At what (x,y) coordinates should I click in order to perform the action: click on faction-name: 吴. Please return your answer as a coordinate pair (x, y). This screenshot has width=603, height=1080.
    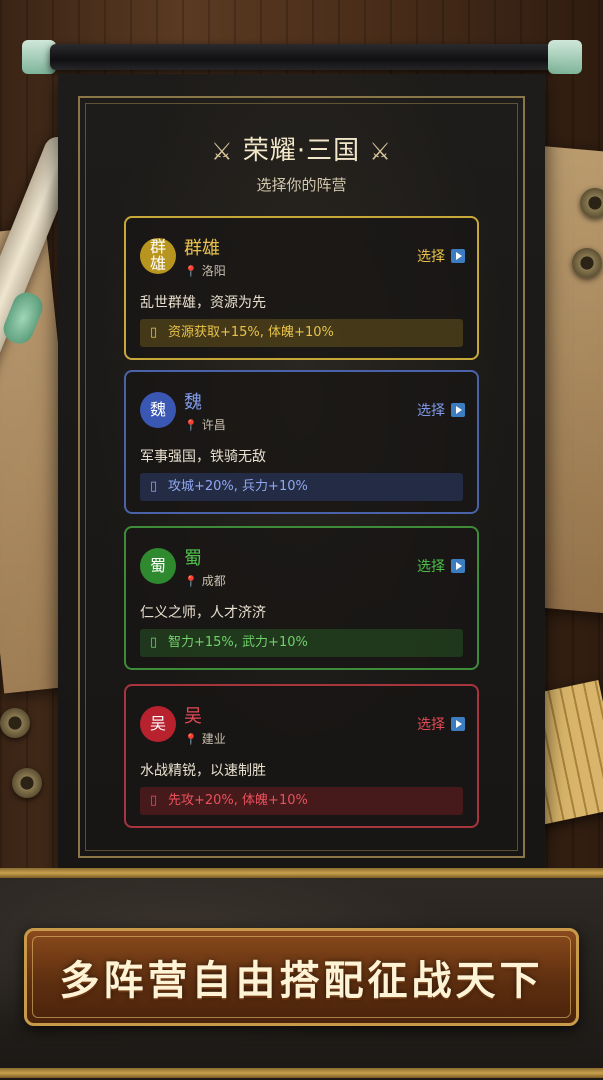
    Looking at the image, I should click on (193, 716).